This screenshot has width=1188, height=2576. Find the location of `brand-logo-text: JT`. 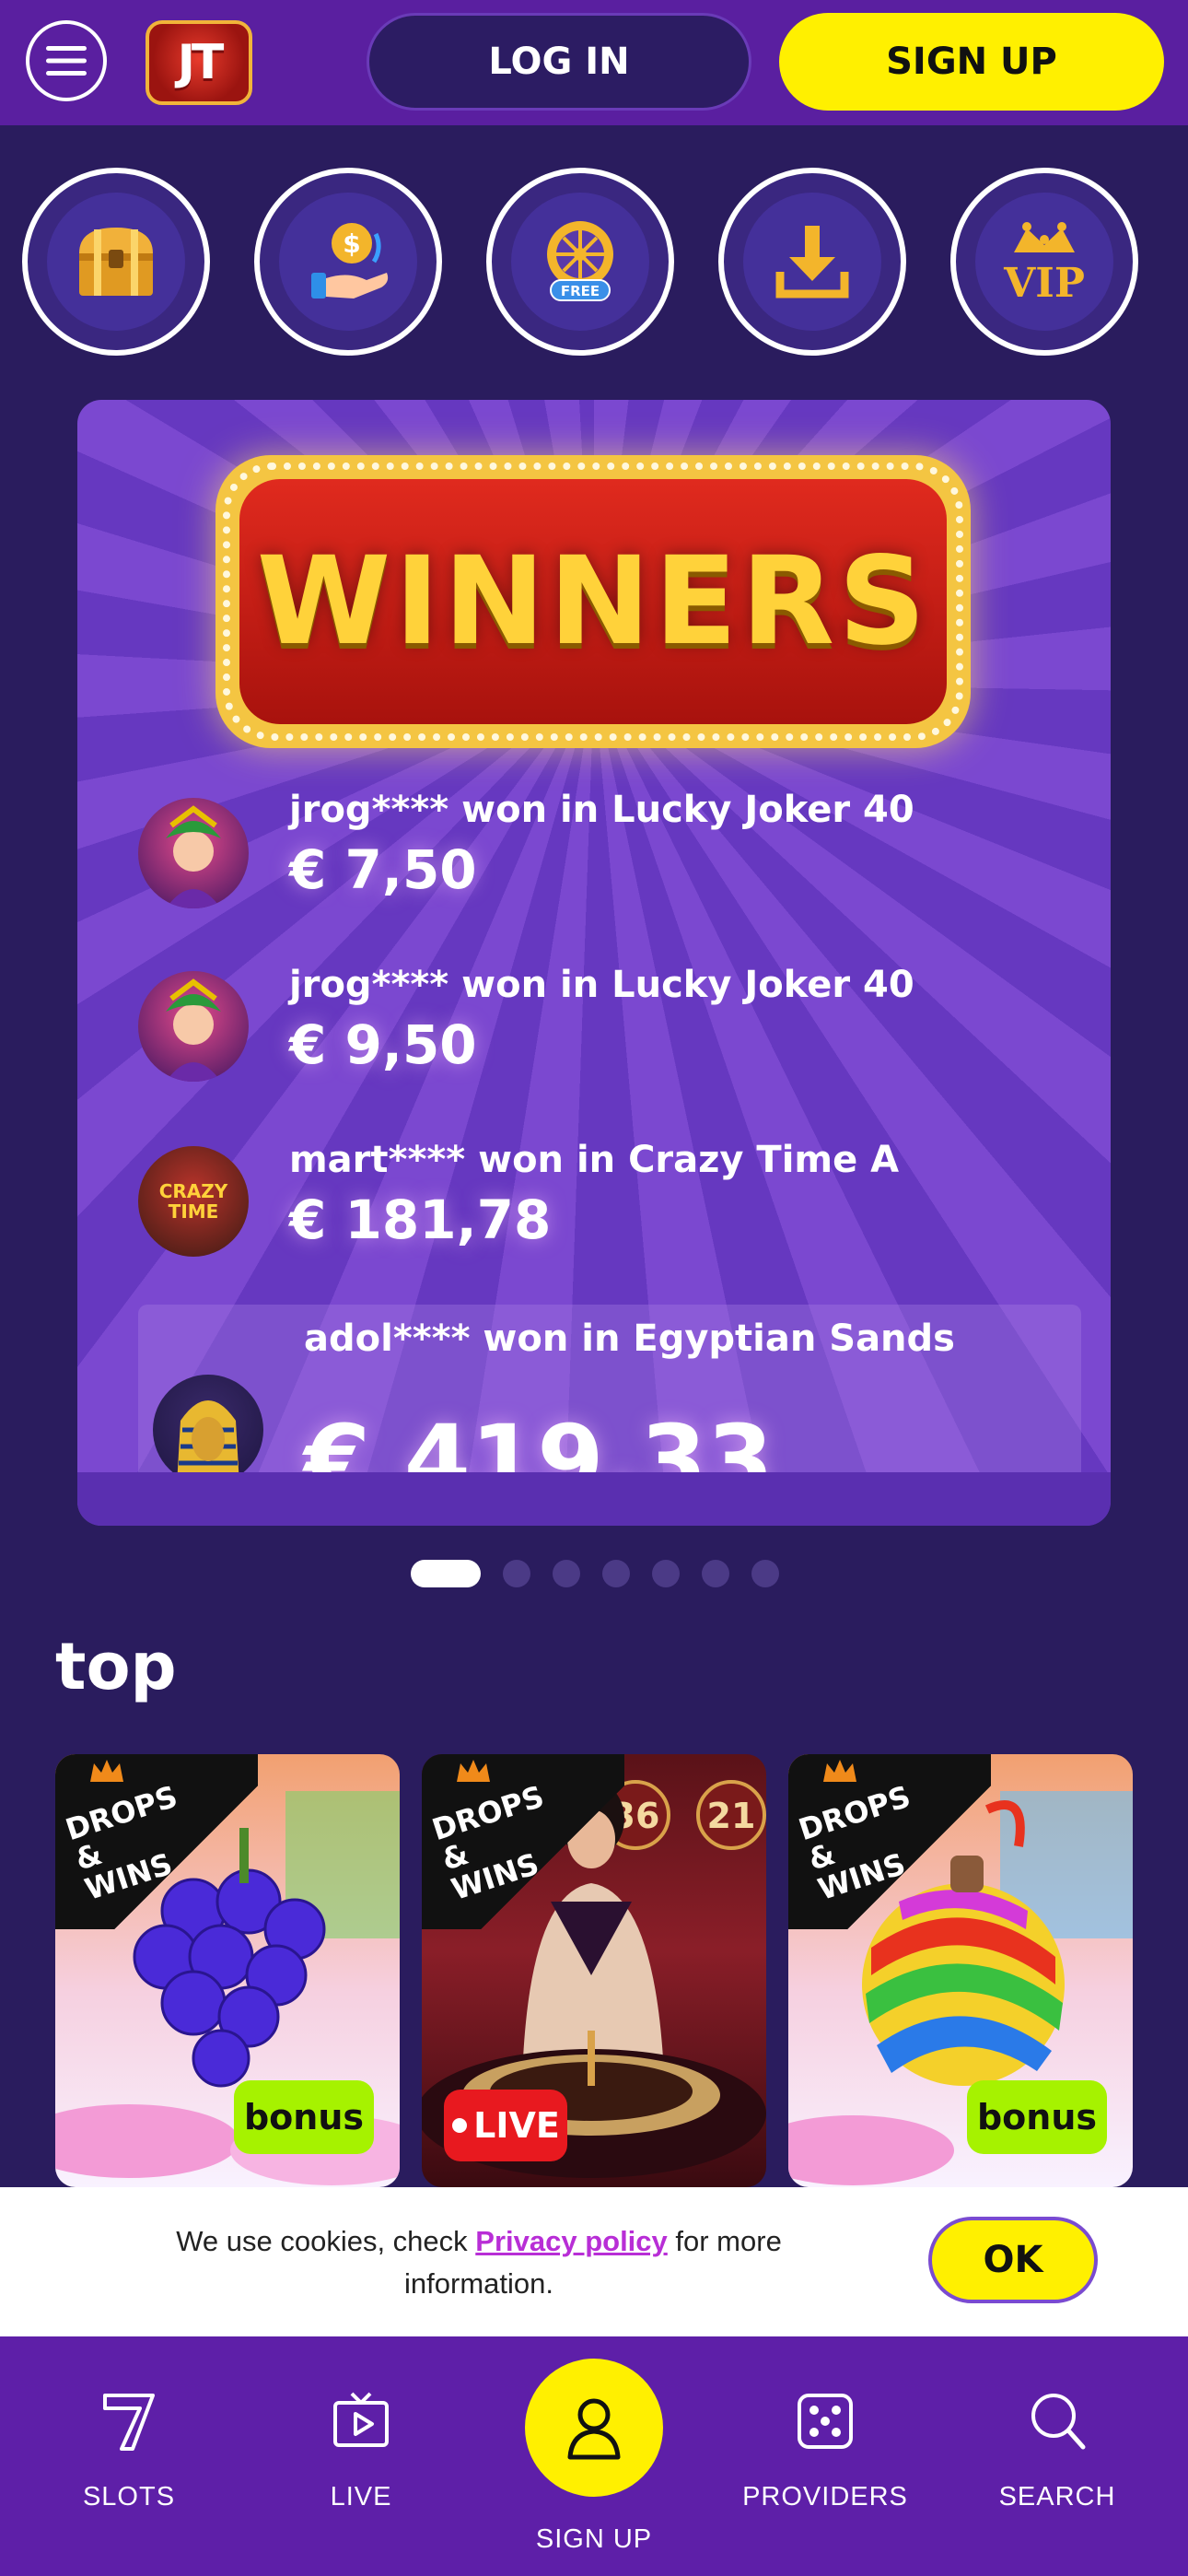

brand-logo-text: JT is located at coordinates (201, 63).